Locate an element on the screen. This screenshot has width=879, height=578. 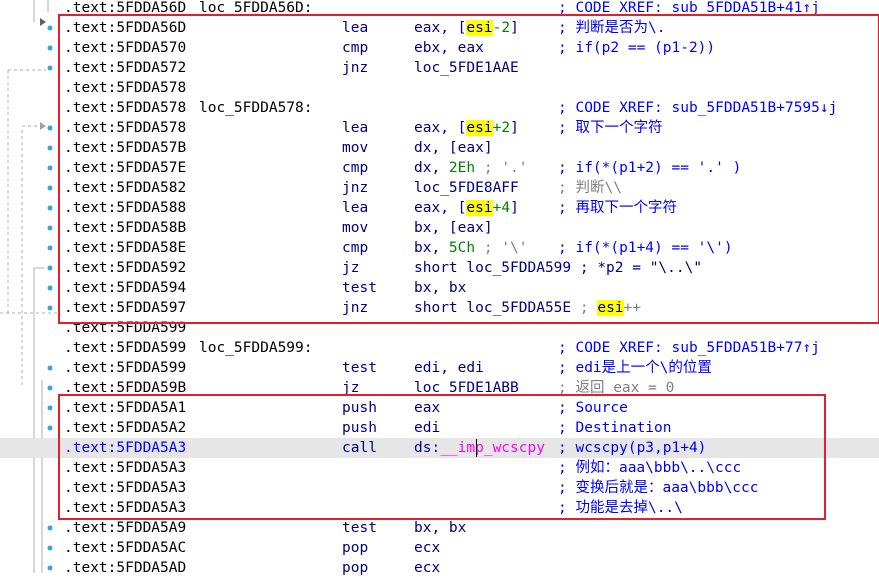
operand-token: edi, edi is located at coordinates (449, 368).